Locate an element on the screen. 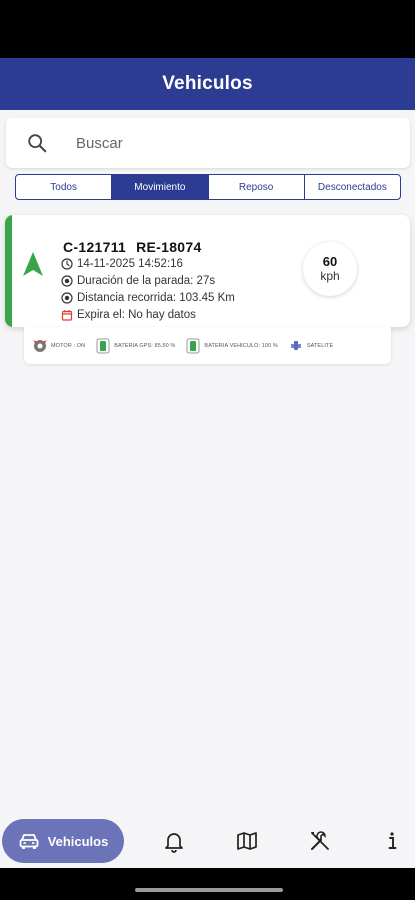 Image resolution: width=415 pixels, height=900 pixels. speed-unit: kph is located at coordinates (330, 275).